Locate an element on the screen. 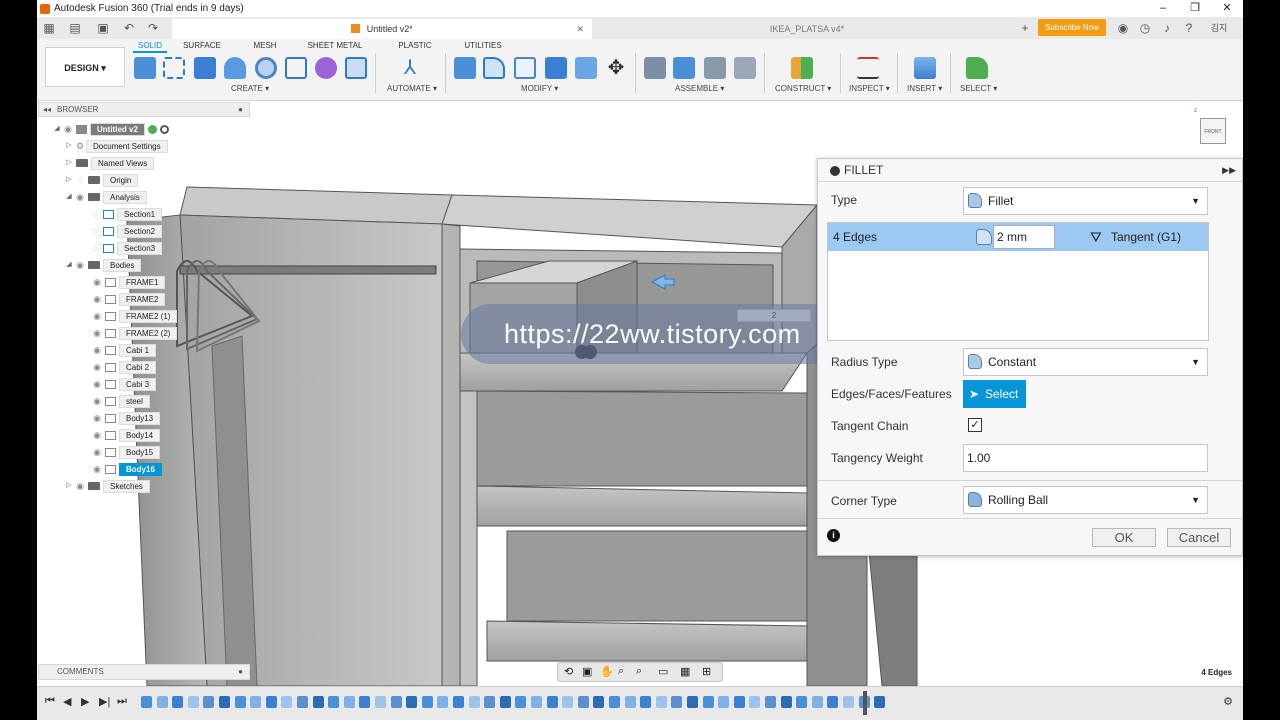 The image size is (1280, 720). tree-item-cabi1: ◉ Cabi 1 is located at coordinates (124, 350).